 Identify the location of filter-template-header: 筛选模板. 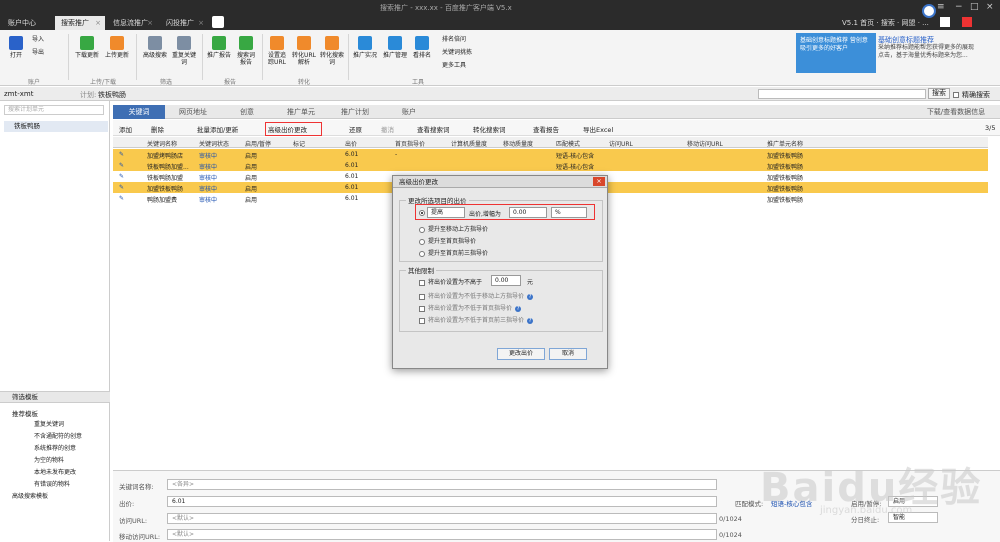
(55, 397).